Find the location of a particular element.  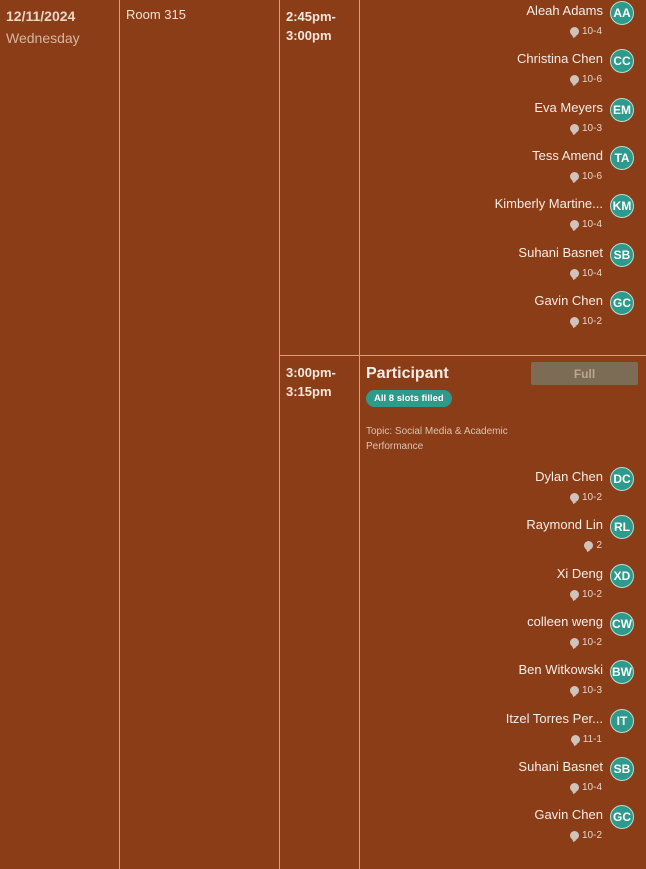

time-end: 3:15pm is located at coordinates (309, 391).